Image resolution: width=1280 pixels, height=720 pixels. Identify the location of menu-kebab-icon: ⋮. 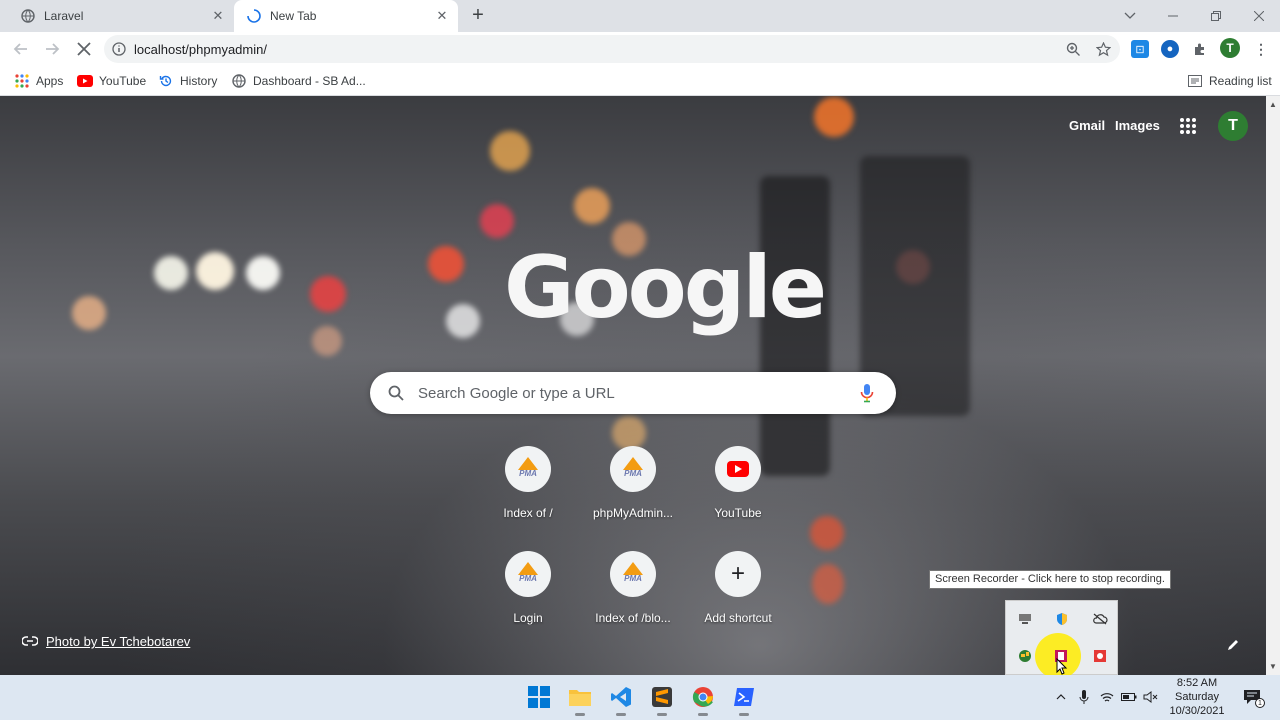
(1261, 49).